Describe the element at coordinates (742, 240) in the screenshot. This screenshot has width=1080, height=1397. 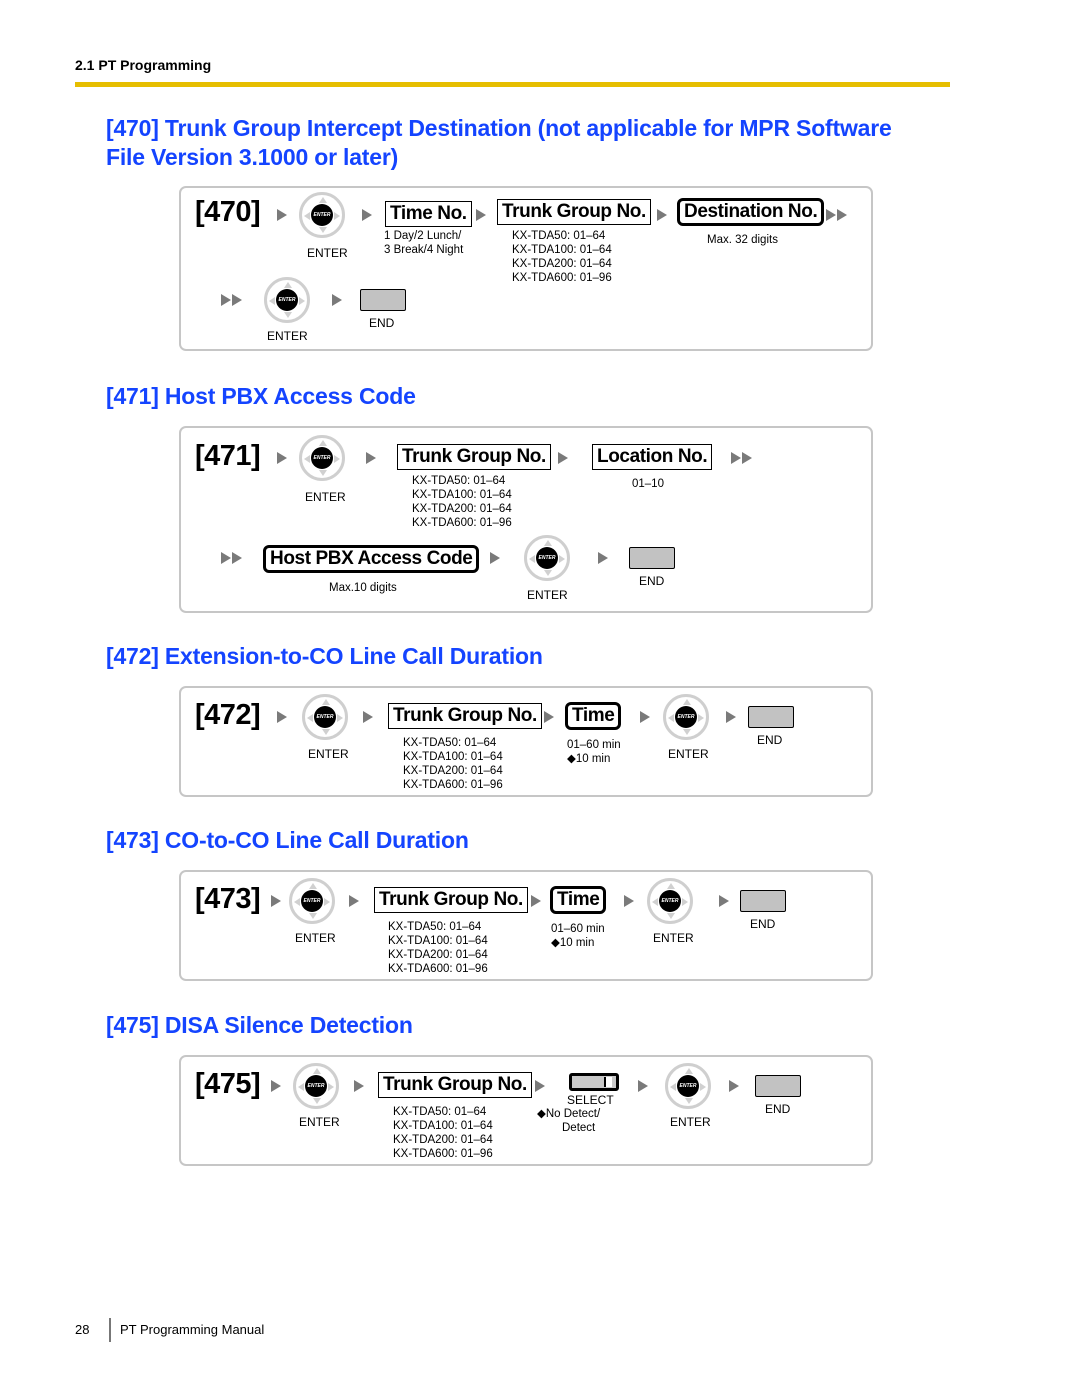
I see `destination-desc: Max. 32 digits` at that location.